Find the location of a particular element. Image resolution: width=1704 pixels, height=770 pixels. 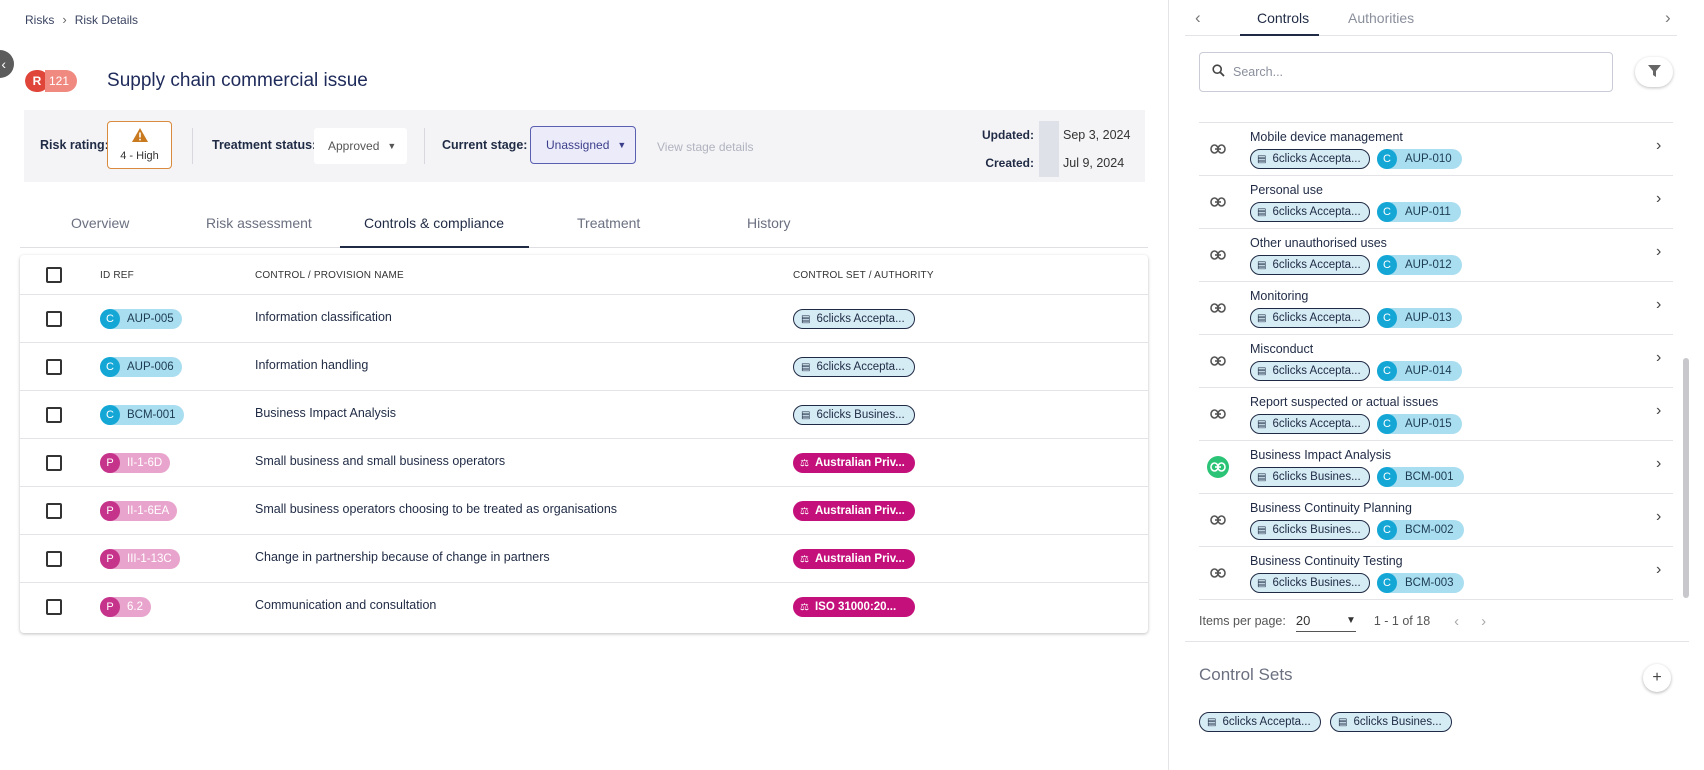

tab-risk-assessment: Risk assessment is located at coordinates (259, 223).